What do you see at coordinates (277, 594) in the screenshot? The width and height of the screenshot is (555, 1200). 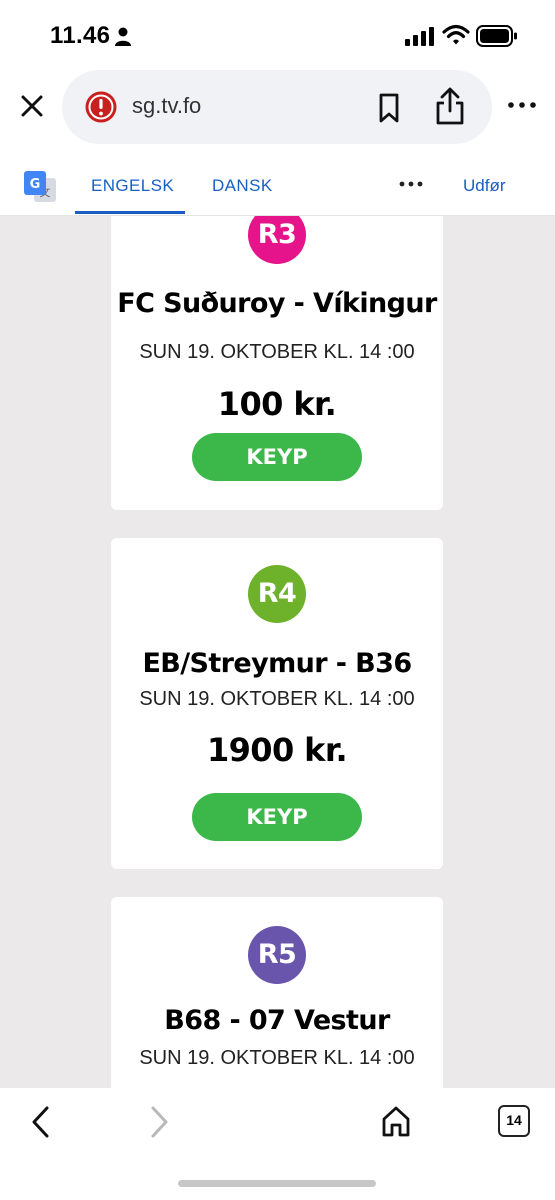 I see `round-badge: R4` at bounding box center [277, 594].